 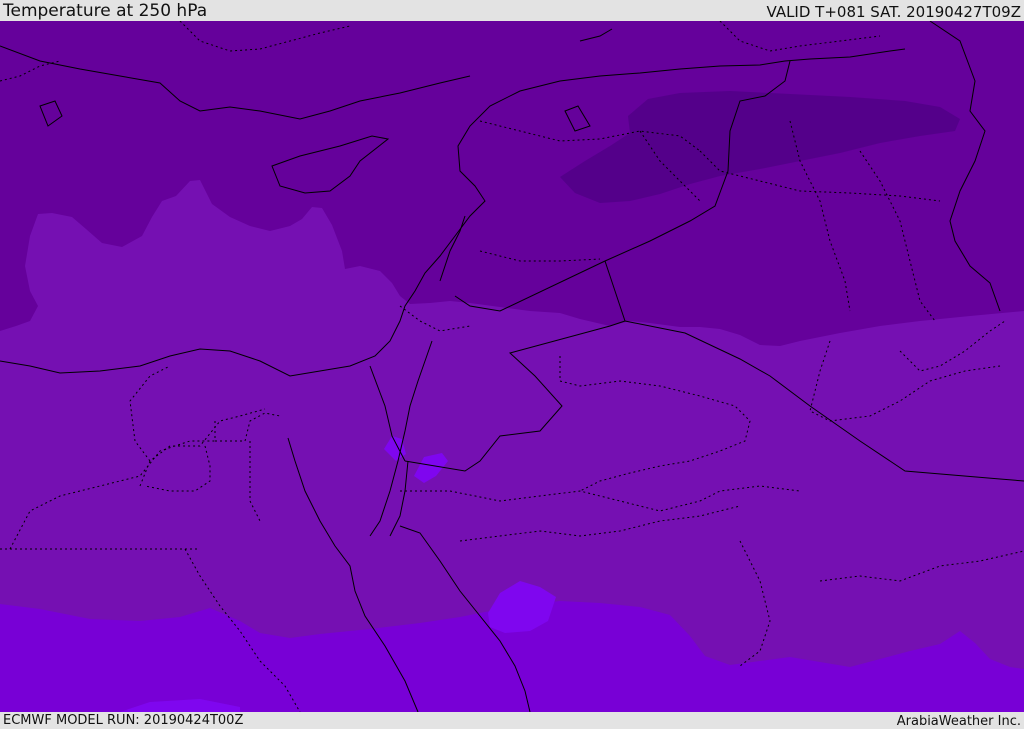 What do you see at coordinates (958, 721) in the screenshot?
I see `credit-label: ArabiaWeather Inc.` at bounding box center [958, 721].